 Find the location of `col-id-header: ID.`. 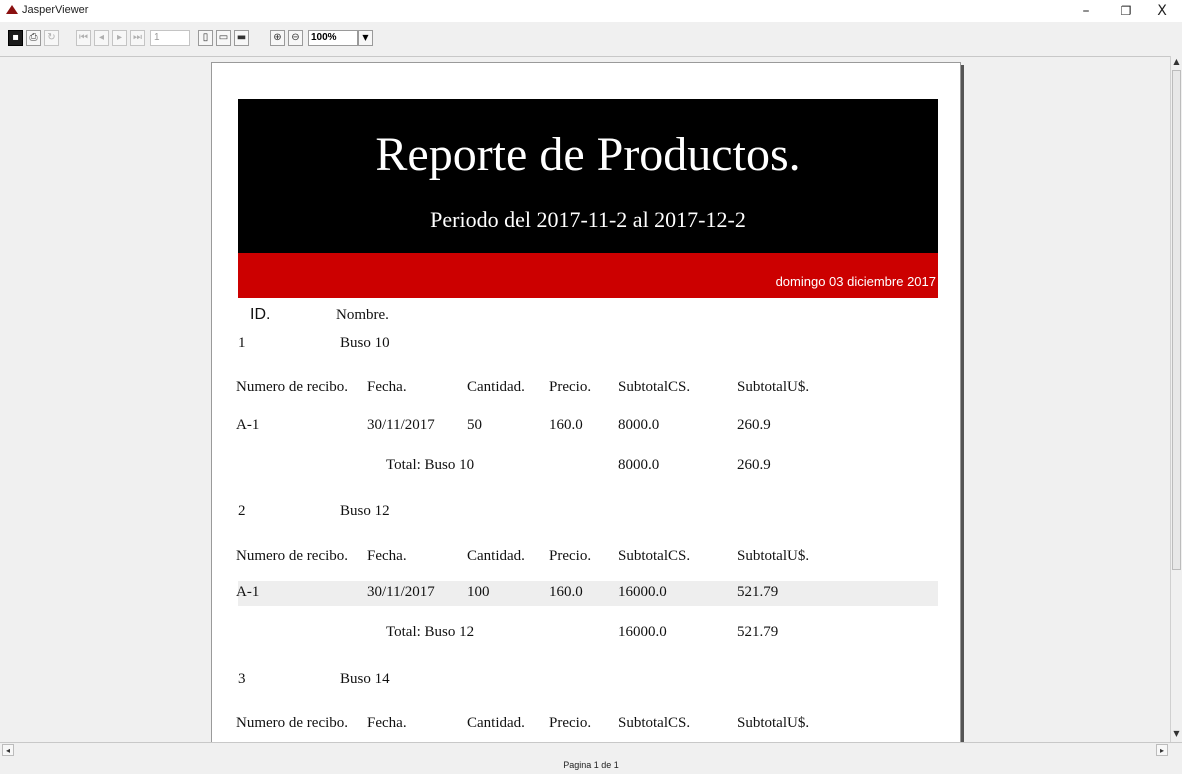

col-id-header: ID. is located at coordinates (260, 314).